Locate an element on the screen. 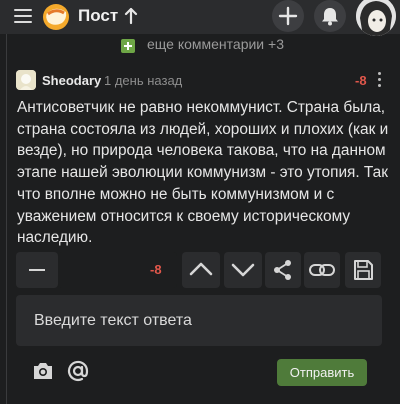 The height and width of the screenshot is (404, 400). share-icon is located at coordinates (282, 270).